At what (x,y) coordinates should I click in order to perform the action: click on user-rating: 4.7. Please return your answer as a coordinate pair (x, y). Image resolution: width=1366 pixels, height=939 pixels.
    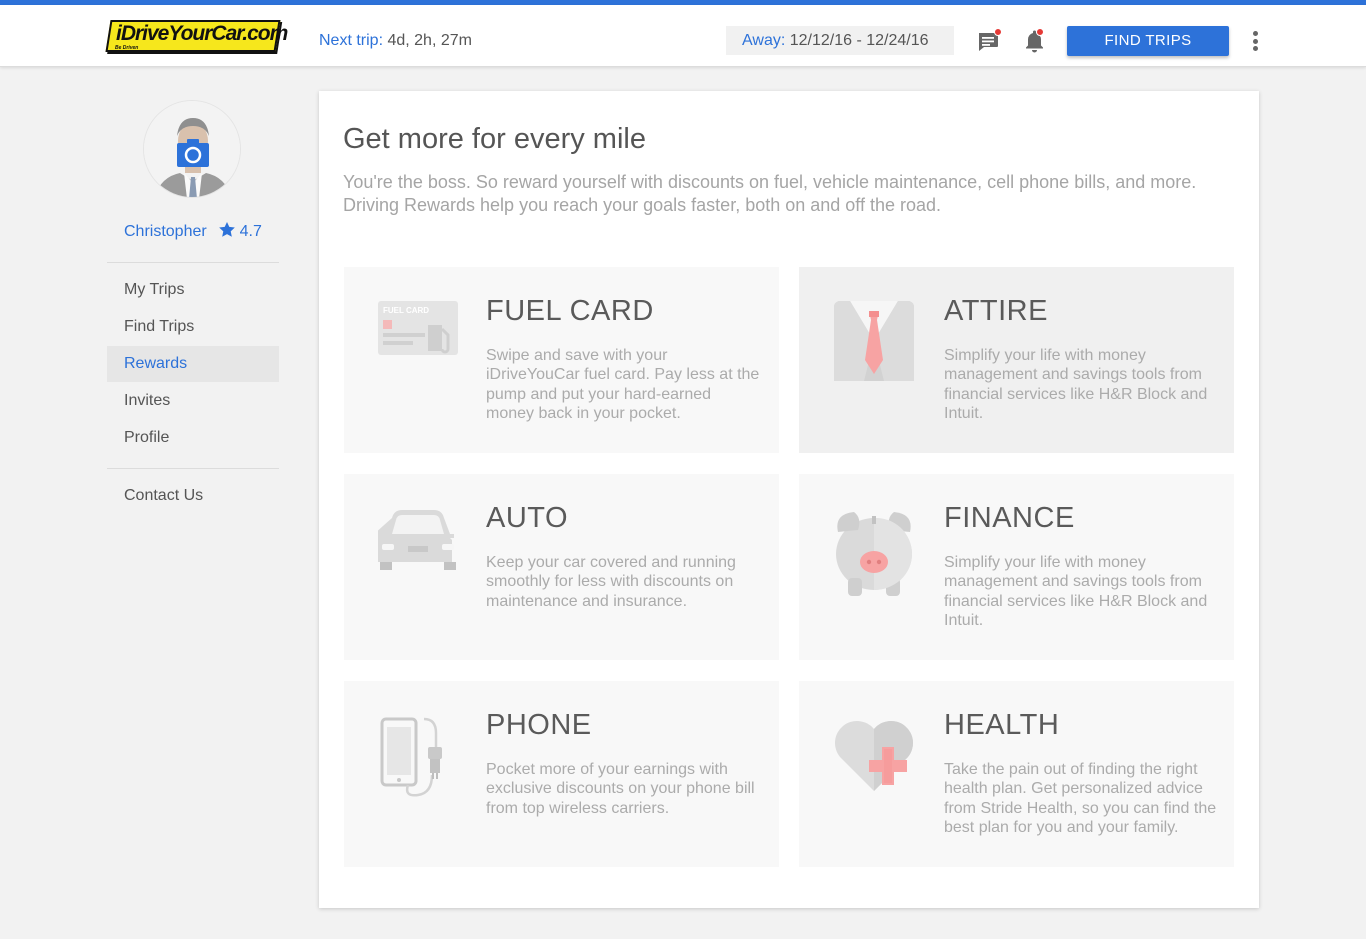
    Looking at the image, I should click on (250, 231).